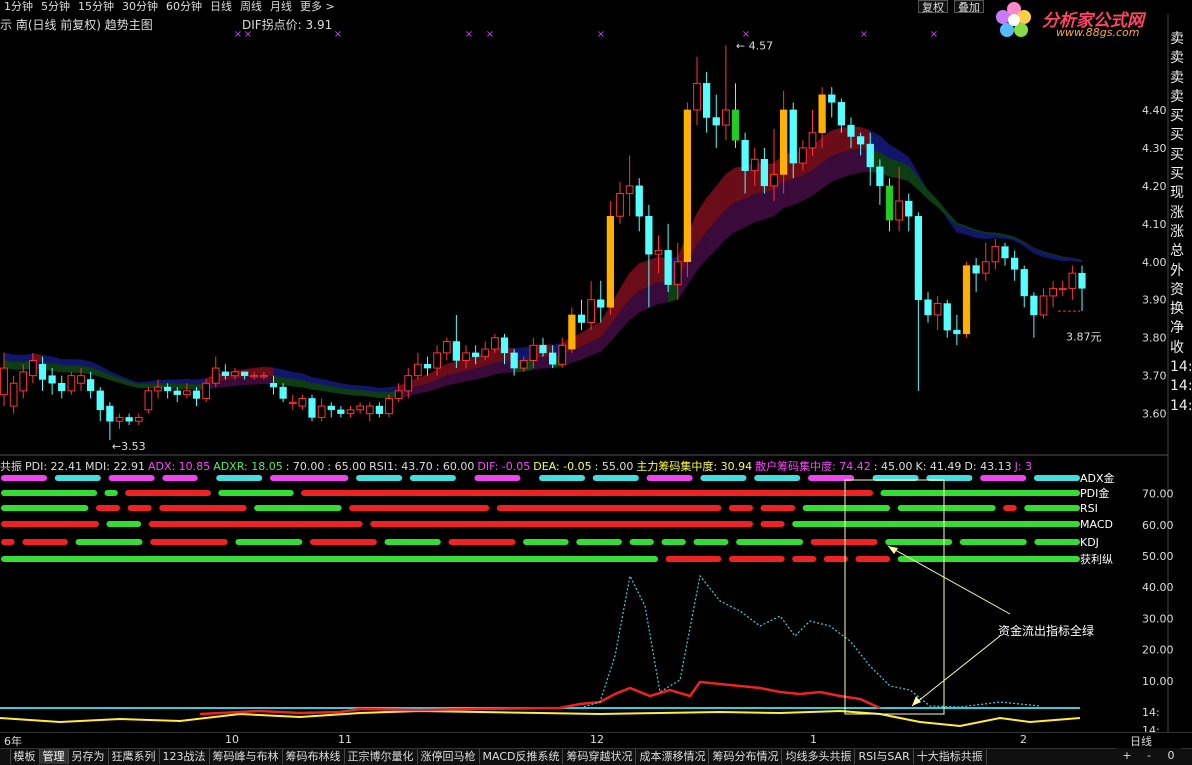  I want to click on quote-label-17: 14:, so click(1181, 367).